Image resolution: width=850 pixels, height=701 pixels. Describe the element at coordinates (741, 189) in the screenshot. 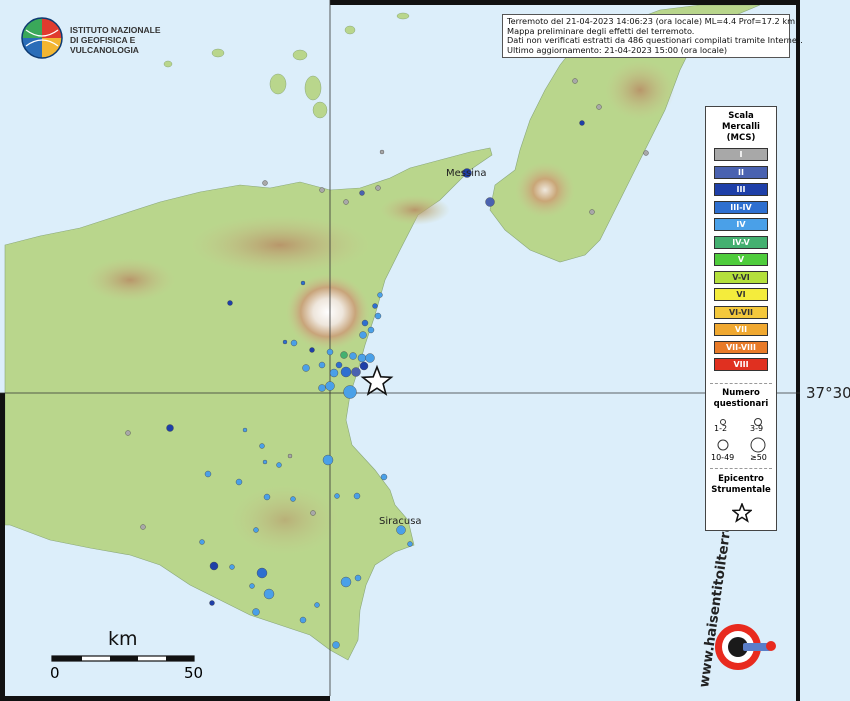

I see `mcs-class-swatch: III` at that location.